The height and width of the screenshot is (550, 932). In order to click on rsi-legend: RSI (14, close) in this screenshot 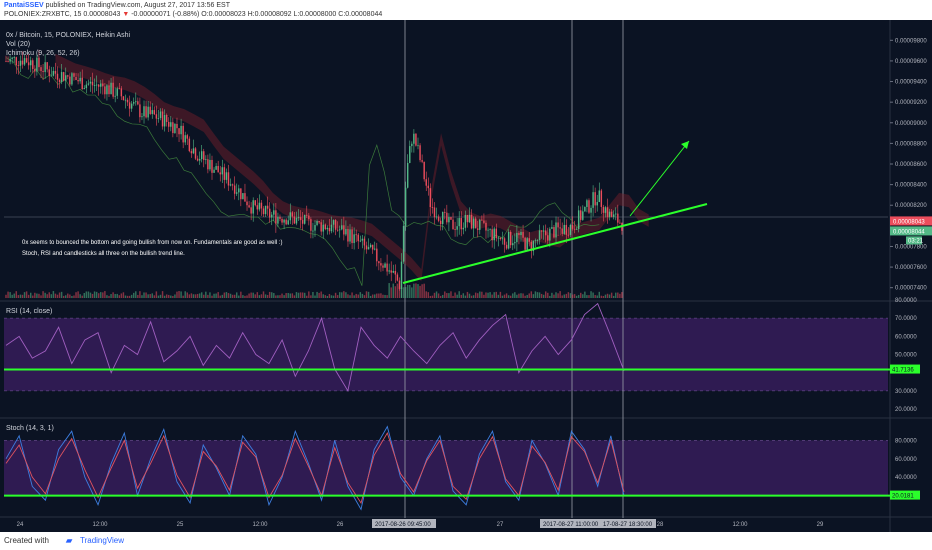, I will do `click(29, 311)`.